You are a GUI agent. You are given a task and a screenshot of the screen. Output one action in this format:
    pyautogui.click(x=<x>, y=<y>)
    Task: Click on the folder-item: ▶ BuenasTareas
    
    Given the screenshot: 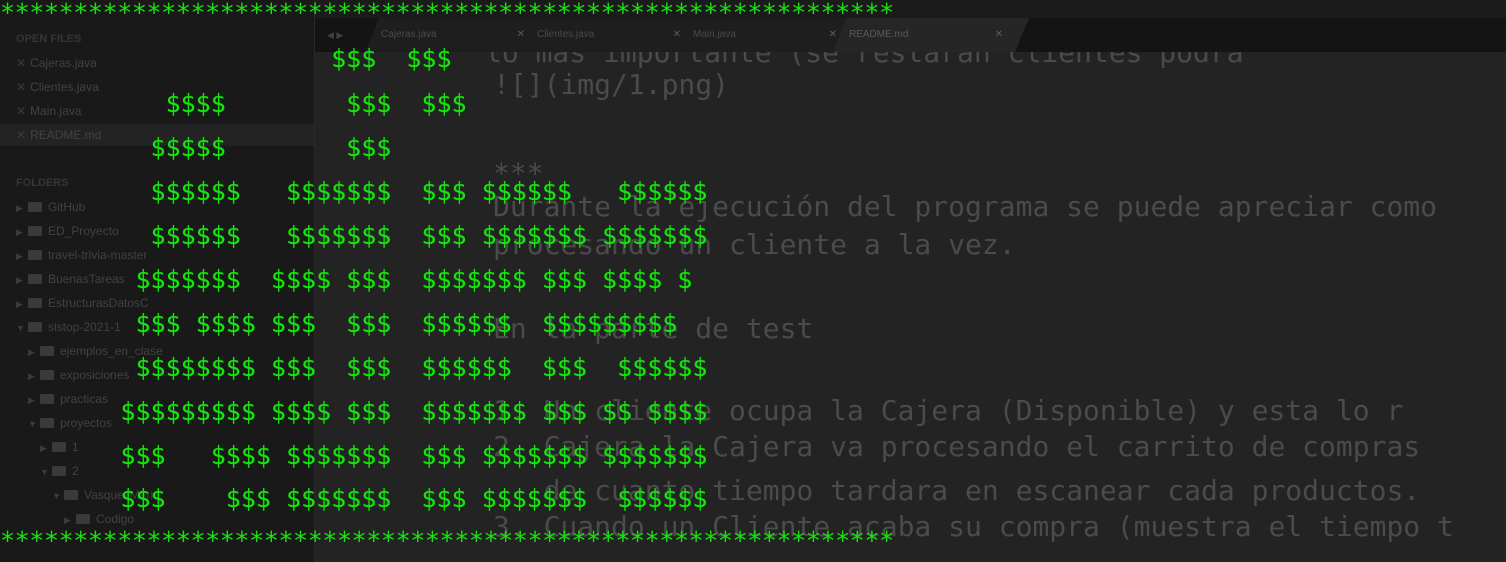 What is the action you would take?
    pyautogui.click(x=70, y=279)
    